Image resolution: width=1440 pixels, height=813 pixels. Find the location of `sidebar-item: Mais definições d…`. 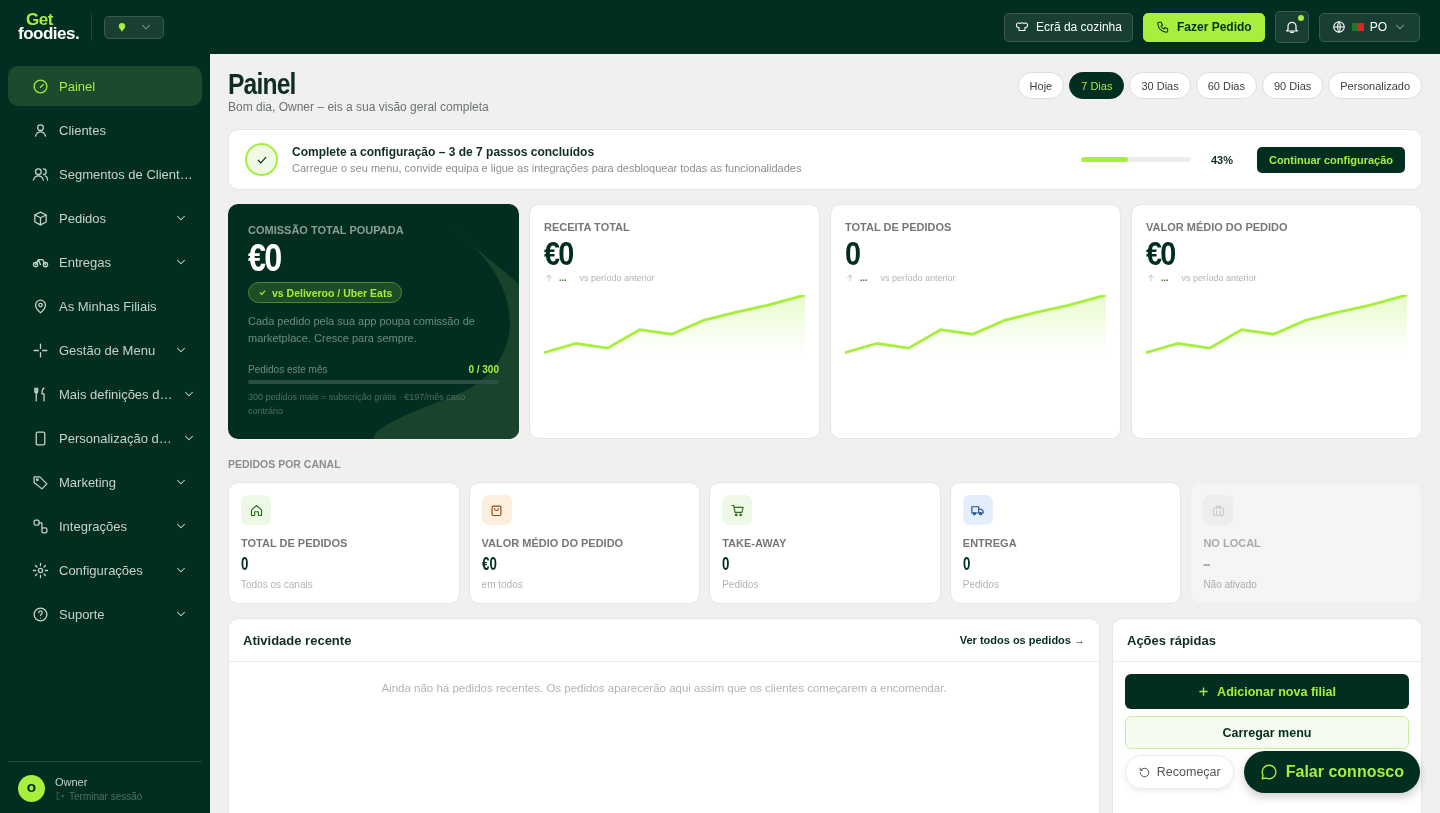

sidebar-item: Mais definições d… is located at coordinates (105, 394).